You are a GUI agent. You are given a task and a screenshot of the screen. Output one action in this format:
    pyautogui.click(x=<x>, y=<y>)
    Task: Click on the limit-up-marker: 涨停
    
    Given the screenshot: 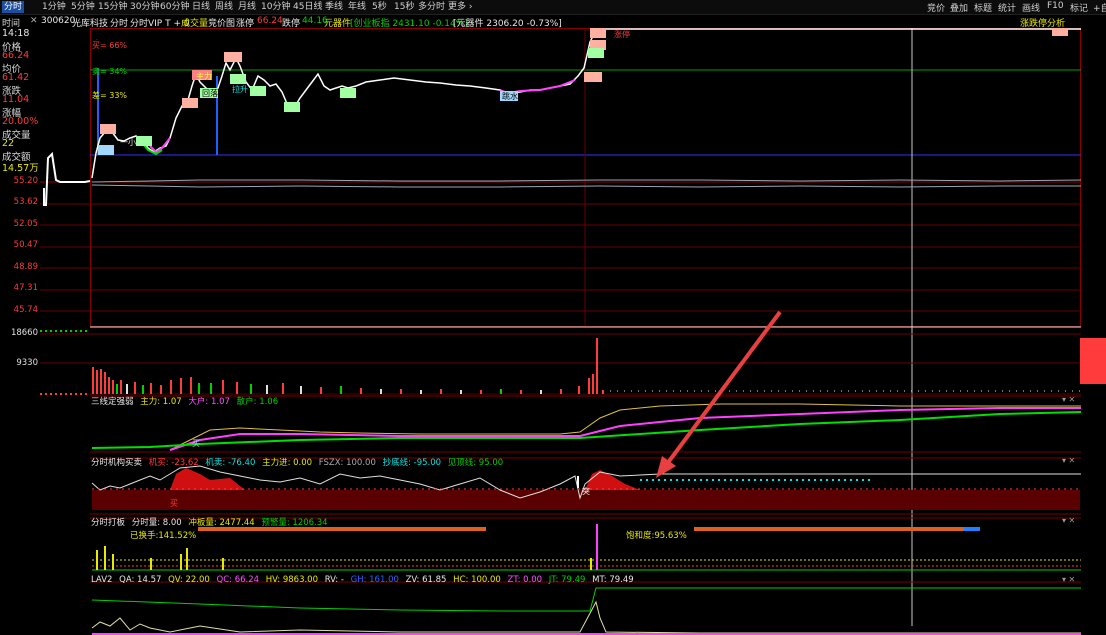 What is the action you would take?
    pyautogui.click(x=622, y=34)
    